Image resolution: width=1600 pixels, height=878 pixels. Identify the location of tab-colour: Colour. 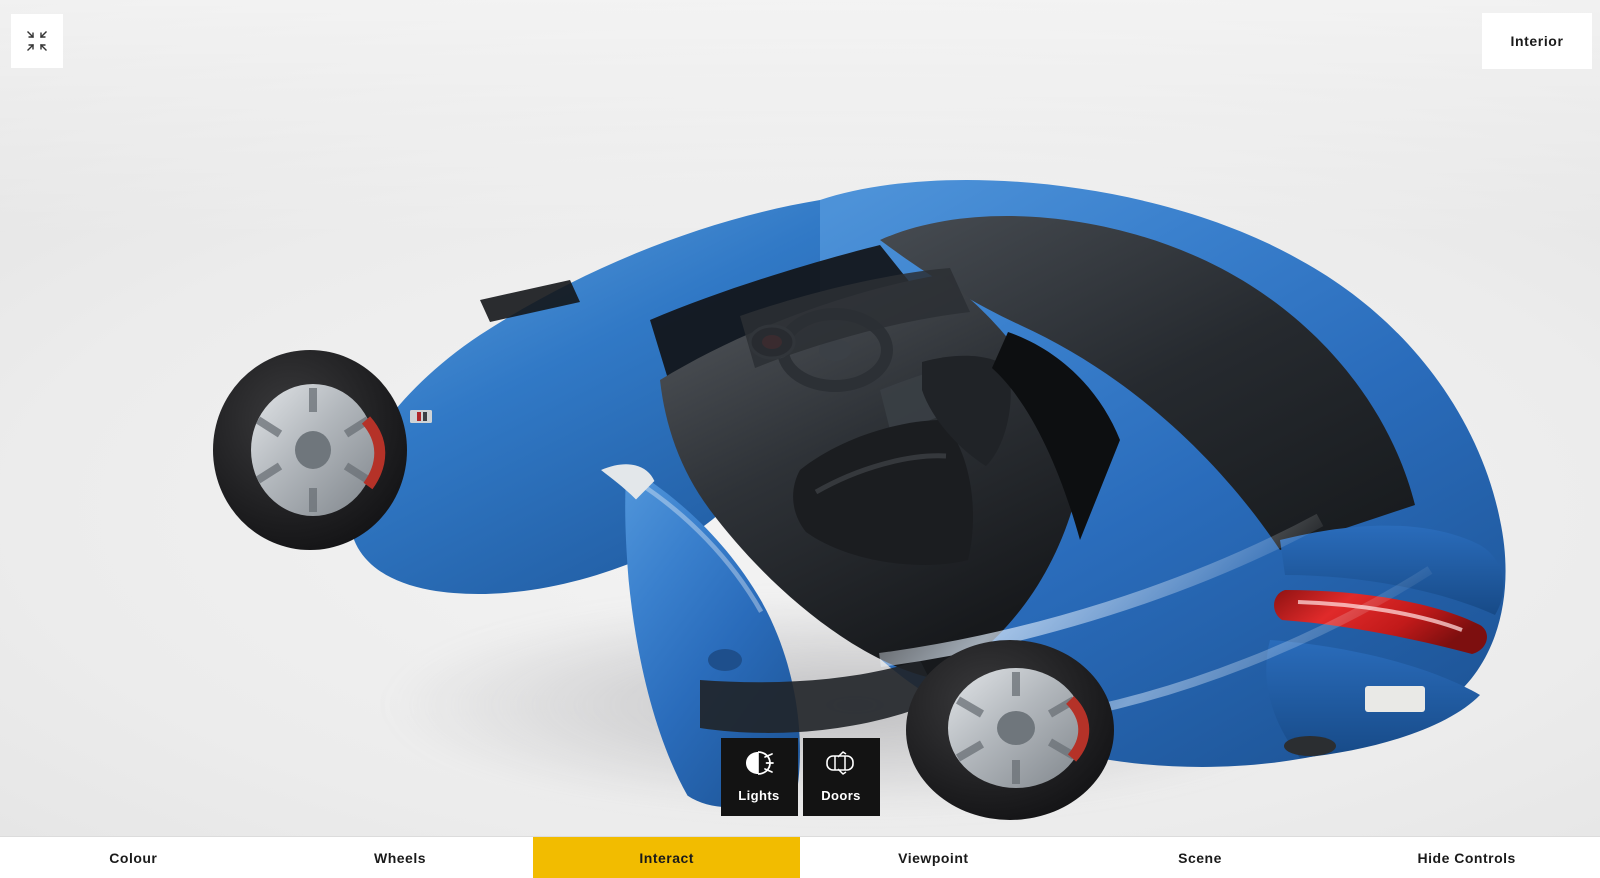
(133, 857).